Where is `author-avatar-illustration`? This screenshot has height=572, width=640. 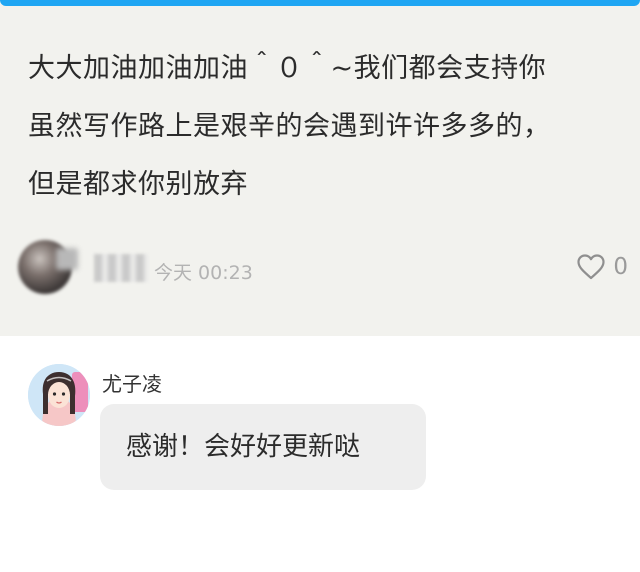 author-avatar-illustration is located at coordinates (59, 395).